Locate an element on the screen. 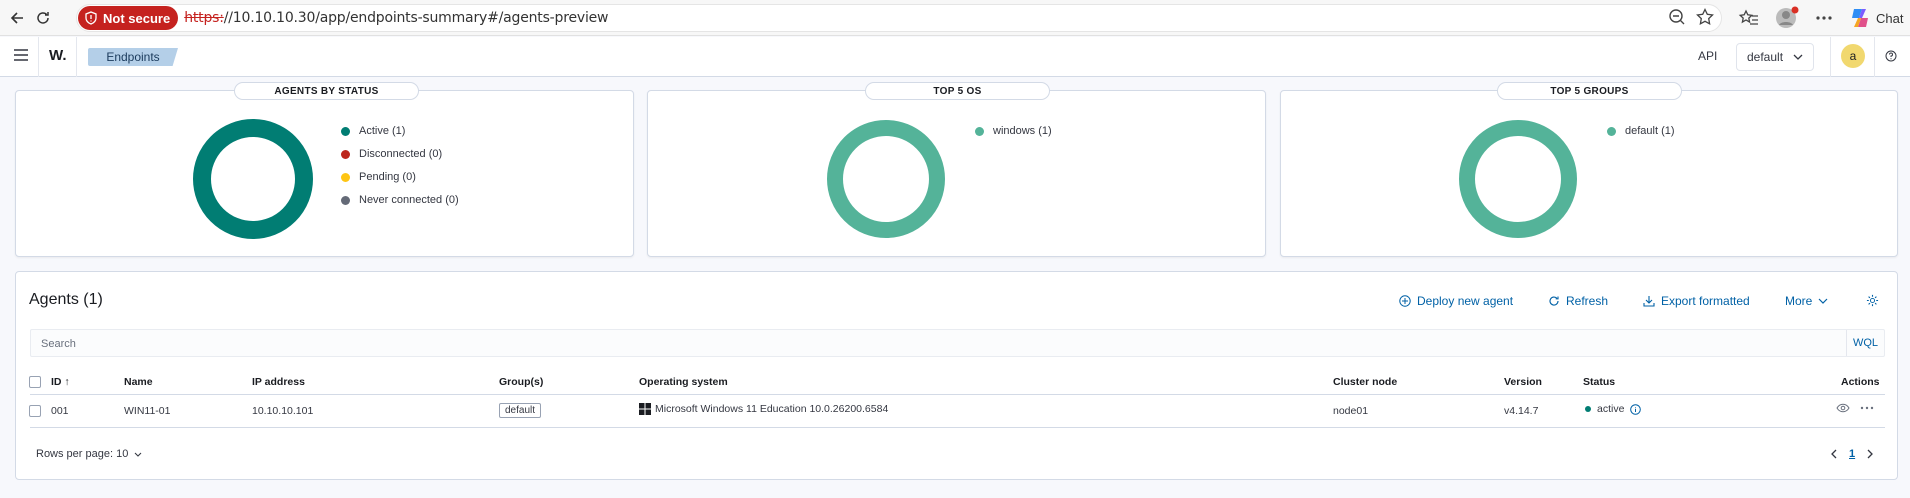 Image resolution: width=1910 pixels, height=498 pixels. url-protocol: https: is located at coordinates (204, 18).